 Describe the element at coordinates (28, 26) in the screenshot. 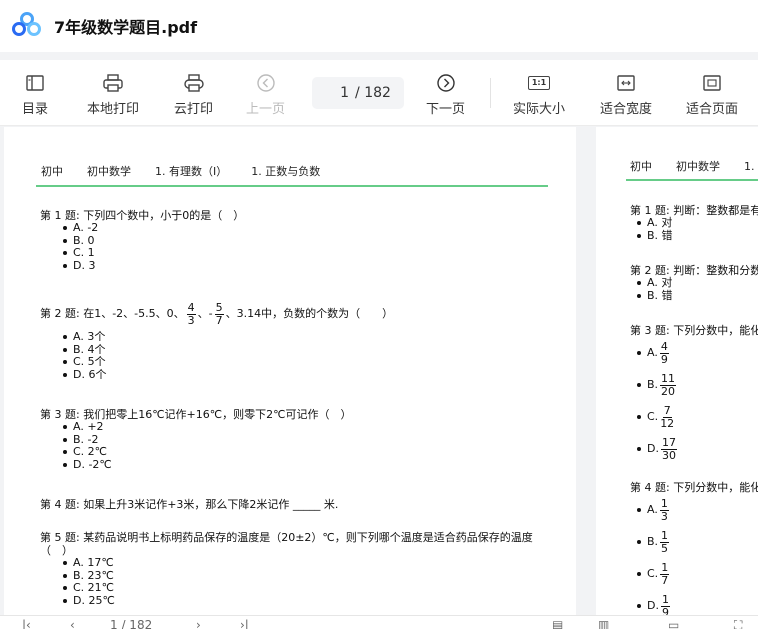

I see `app-logo-icon` at that location.